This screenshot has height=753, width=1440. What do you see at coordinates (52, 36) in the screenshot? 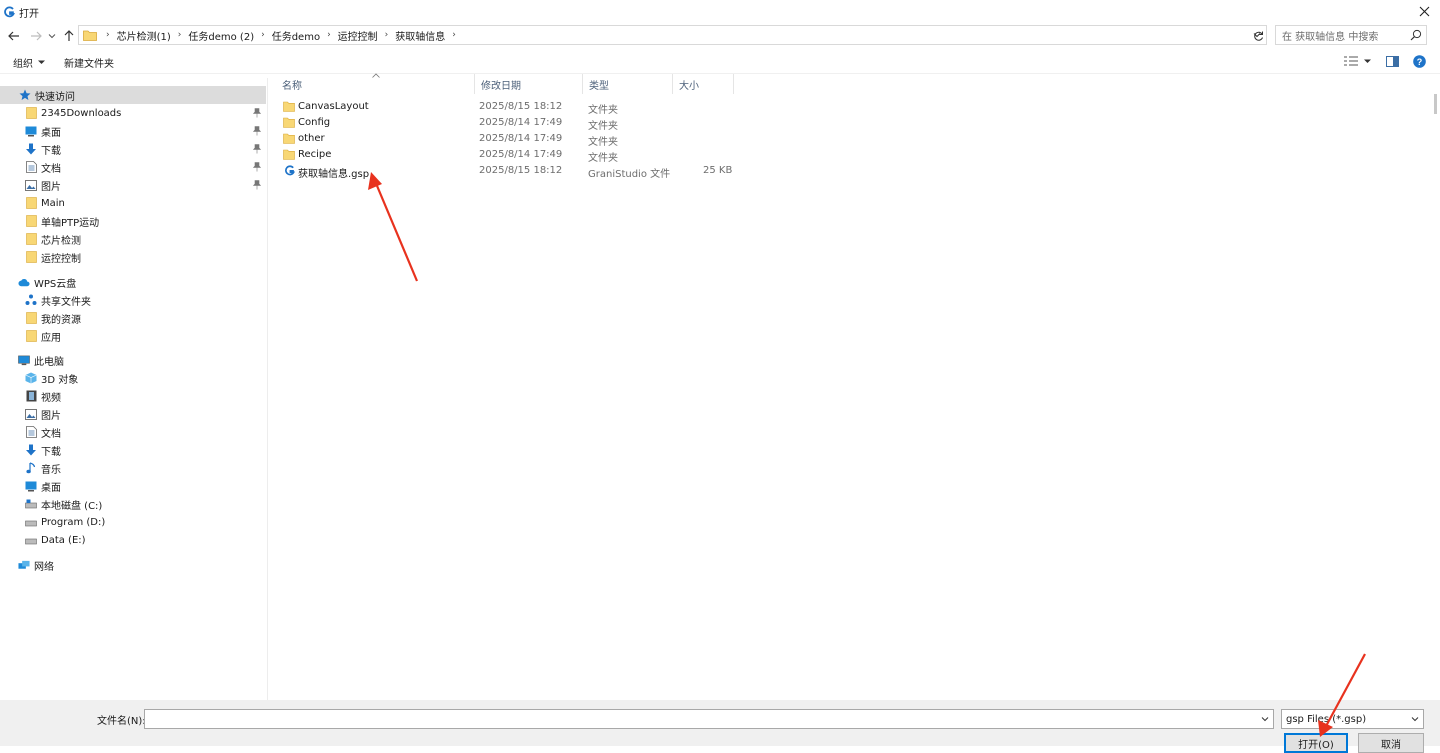
I see `recent-locations-chevron-icon` at bounding box center [52, 36].